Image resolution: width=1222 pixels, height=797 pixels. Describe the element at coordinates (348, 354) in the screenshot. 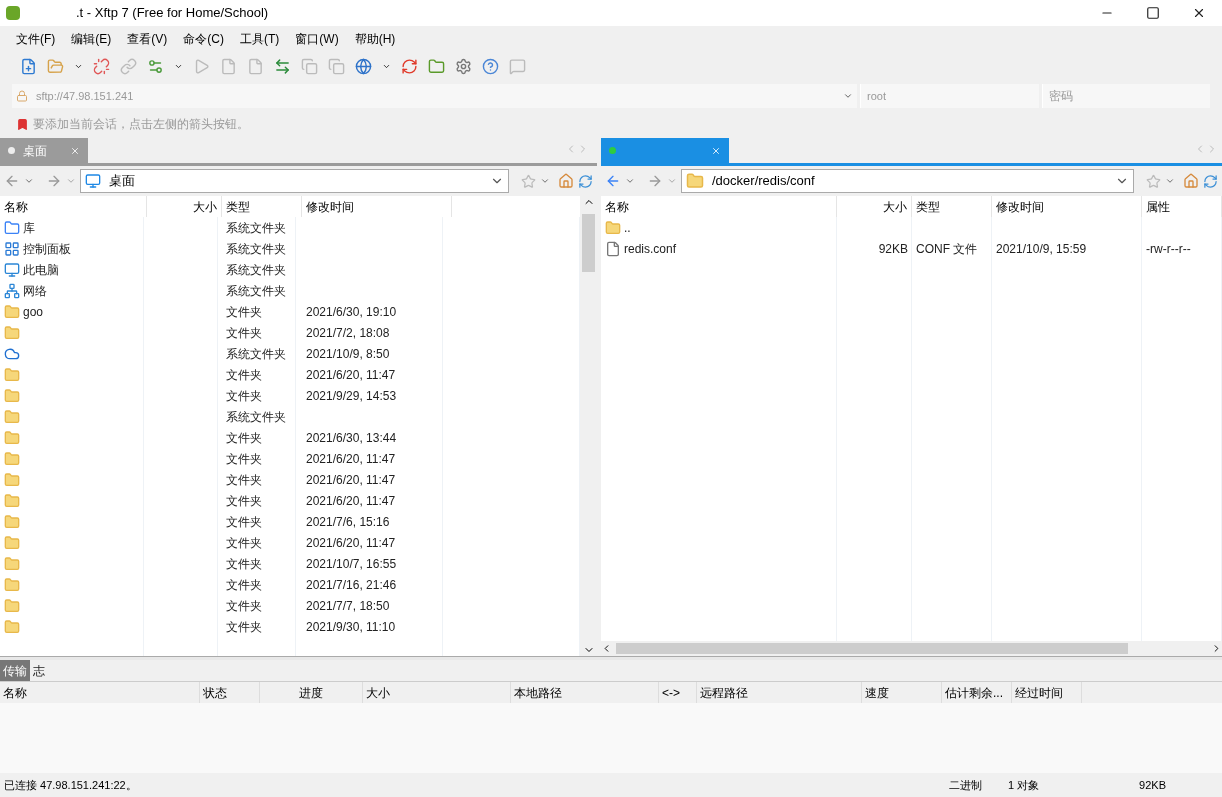

I see `table-cell-text: 2021/10/9, 8:50` at that location.